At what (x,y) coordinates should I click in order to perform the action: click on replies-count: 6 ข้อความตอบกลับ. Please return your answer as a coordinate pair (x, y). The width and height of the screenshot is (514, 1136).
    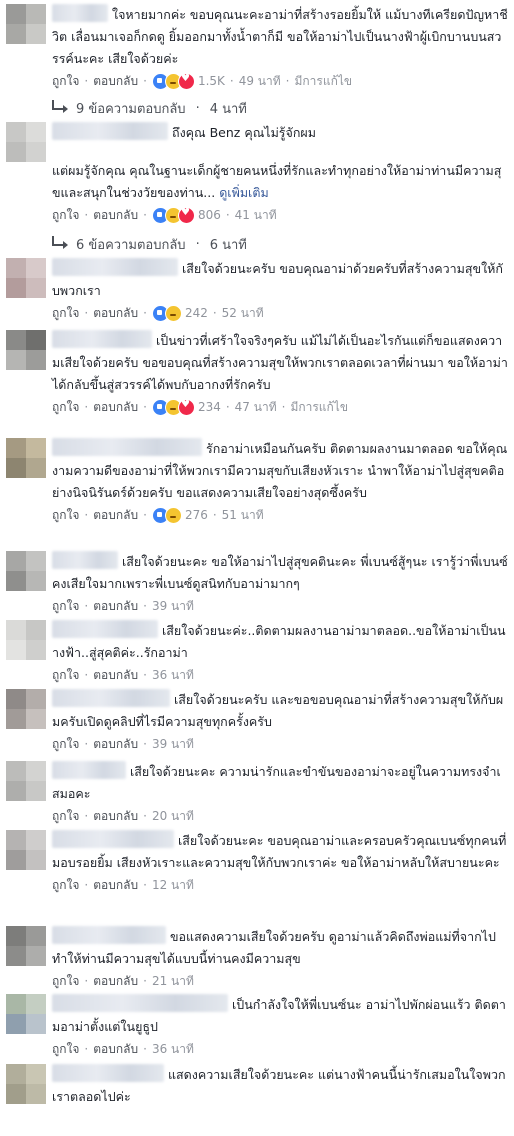
    Looking at the image, I should click on (131, 244).